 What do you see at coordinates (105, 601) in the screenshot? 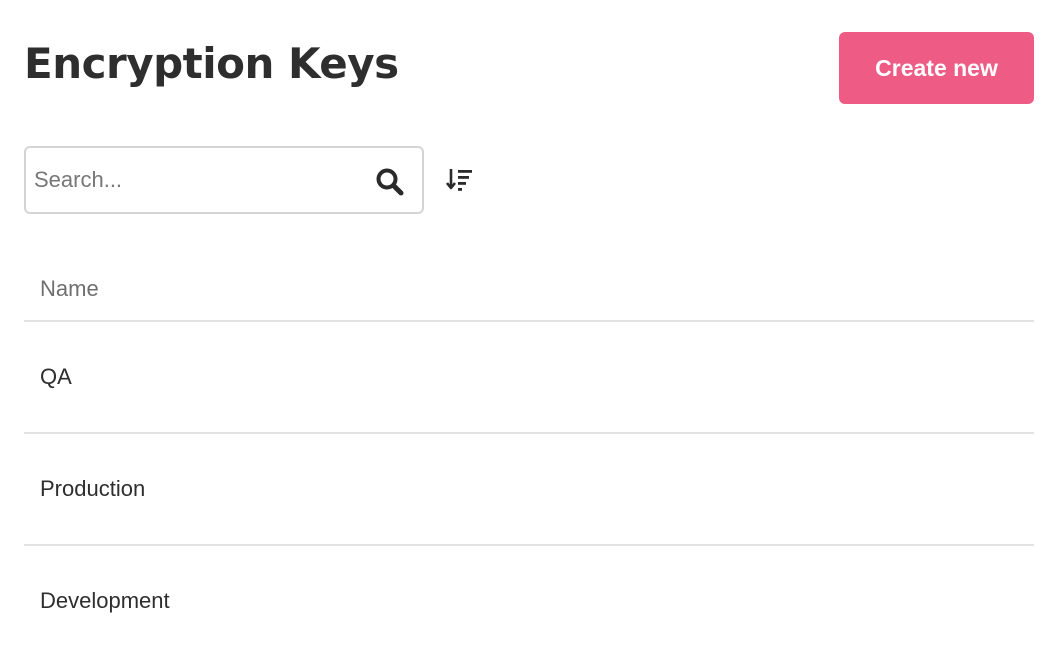
I see `key-name: Development` at bounding box center [105, 601].